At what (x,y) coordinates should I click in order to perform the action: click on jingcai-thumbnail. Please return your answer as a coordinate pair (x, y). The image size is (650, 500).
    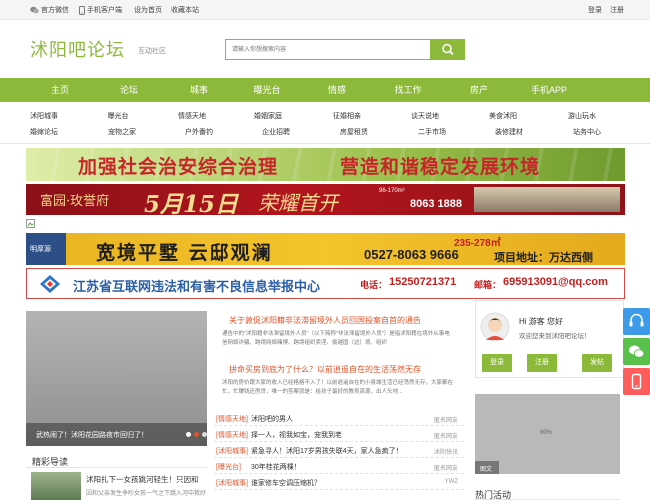
    Looking at the image, I should click on (56, 486).